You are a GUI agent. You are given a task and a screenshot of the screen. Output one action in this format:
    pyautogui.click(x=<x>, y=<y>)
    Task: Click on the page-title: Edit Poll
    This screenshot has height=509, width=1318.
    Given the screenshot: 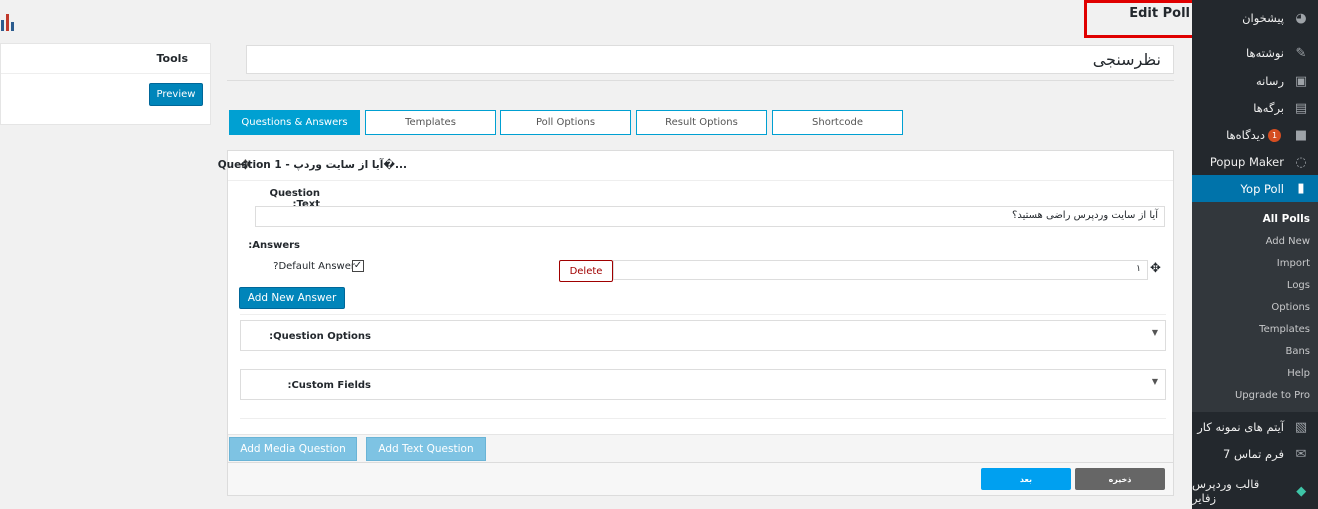 What is the action you would take?
    pyautogui.click(x=1159, y=13)
    